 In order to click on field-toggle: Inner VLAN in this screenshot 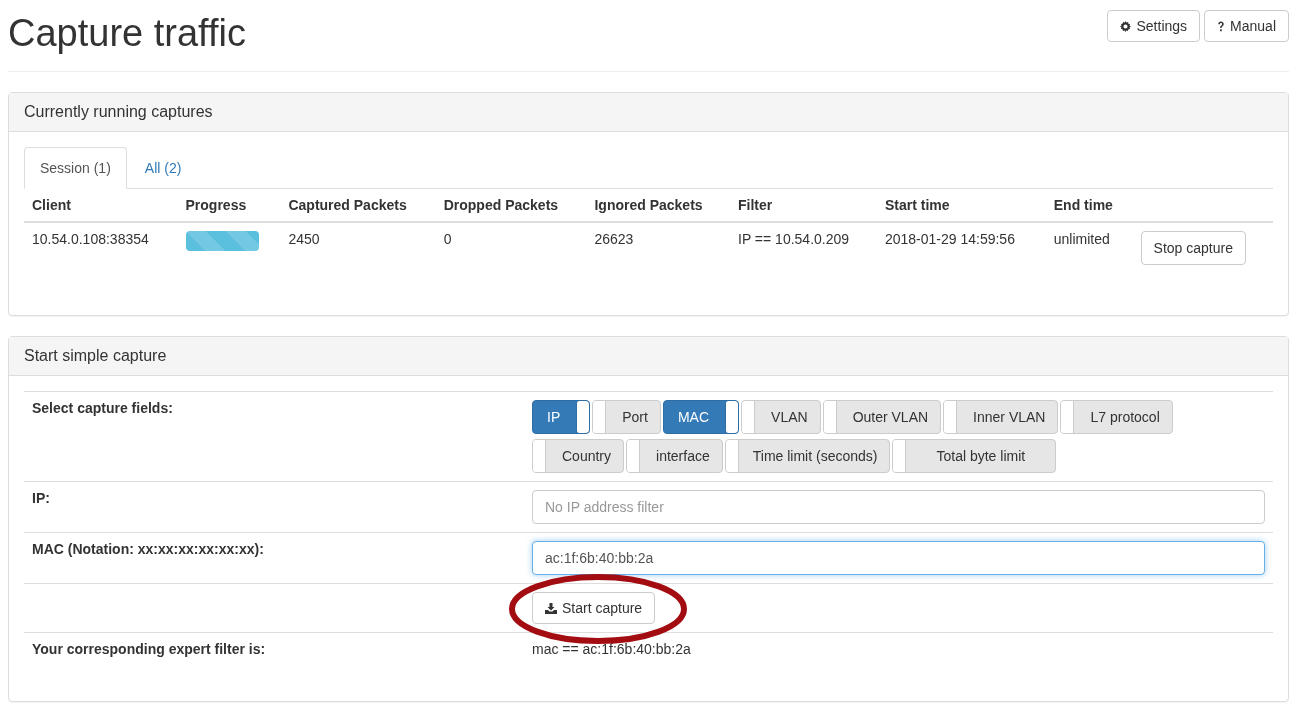, I will do `click(1001, 417)`.